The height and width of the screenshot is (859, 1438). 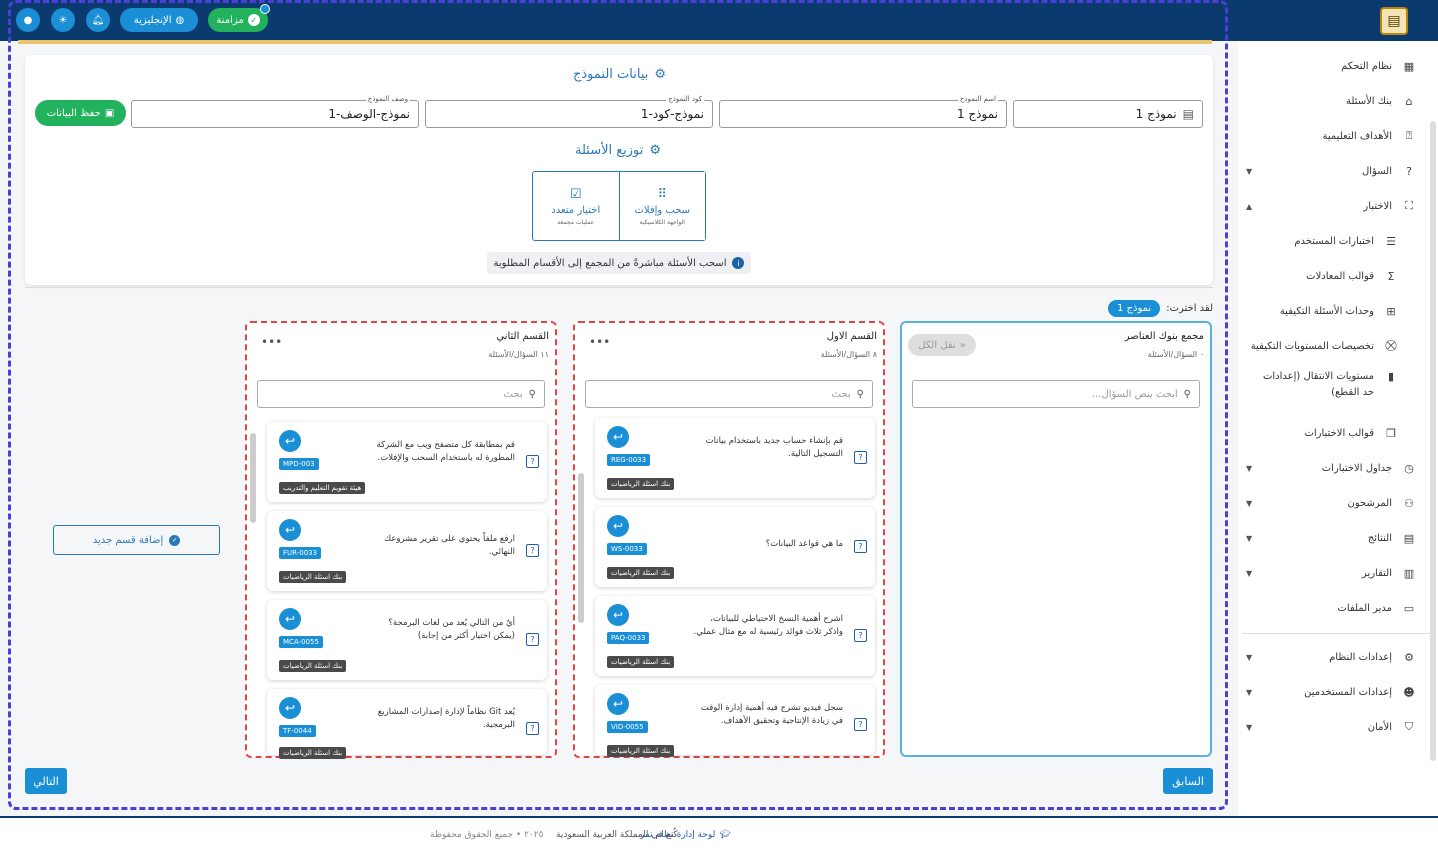 I want to click on previous-button: السابق, so click(x=1188, y=781).